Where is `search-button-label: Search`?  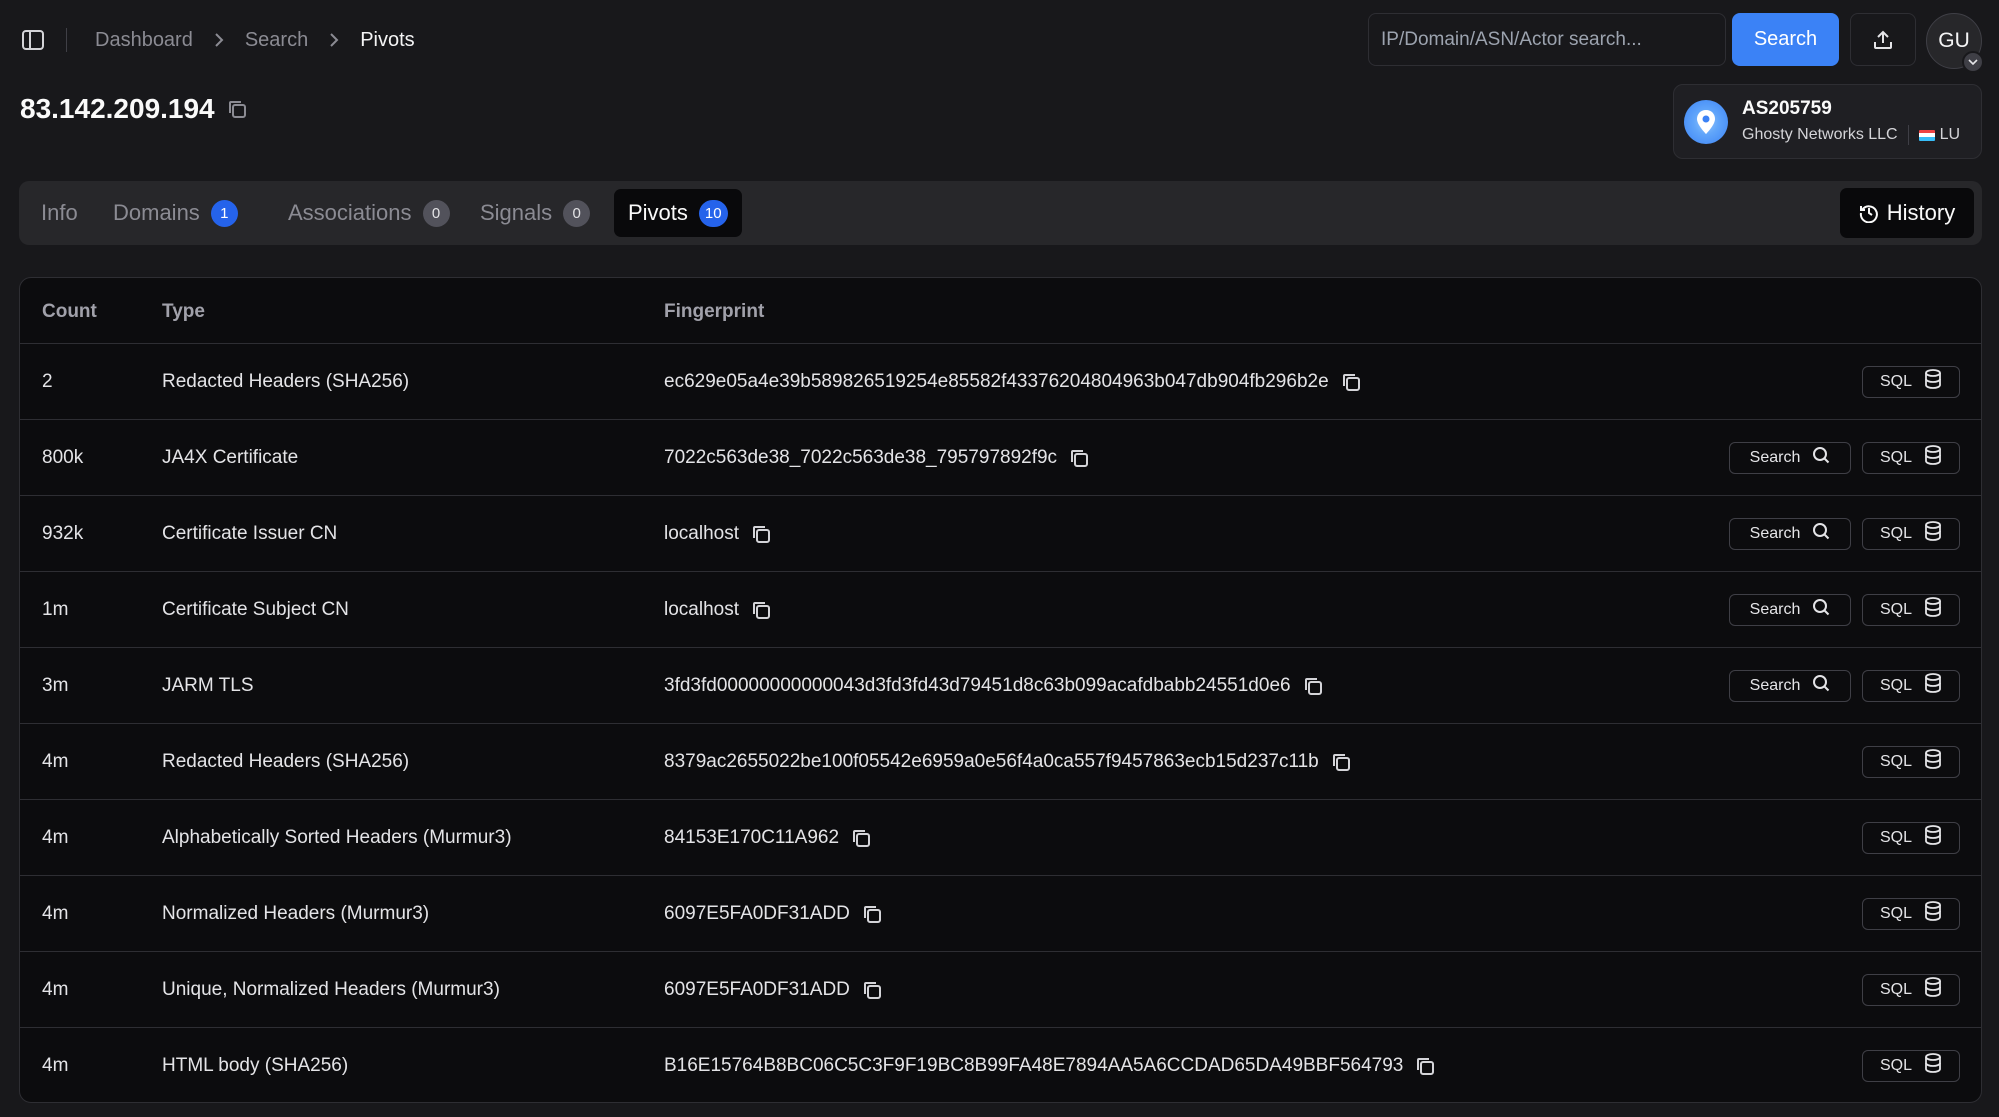 search-button-label: Search is located at coordinates (1775, 609).